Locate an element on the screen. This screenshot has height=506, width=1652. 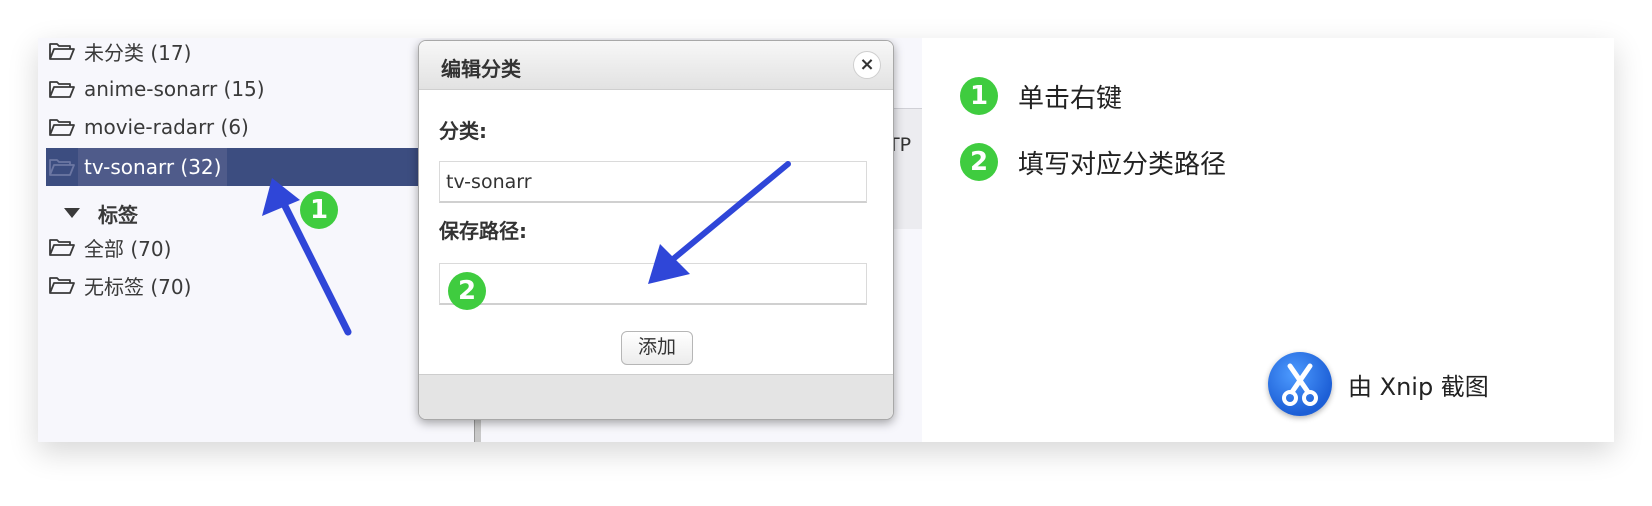
tags-section-header: 标签 is located at coordinates (101, 213).